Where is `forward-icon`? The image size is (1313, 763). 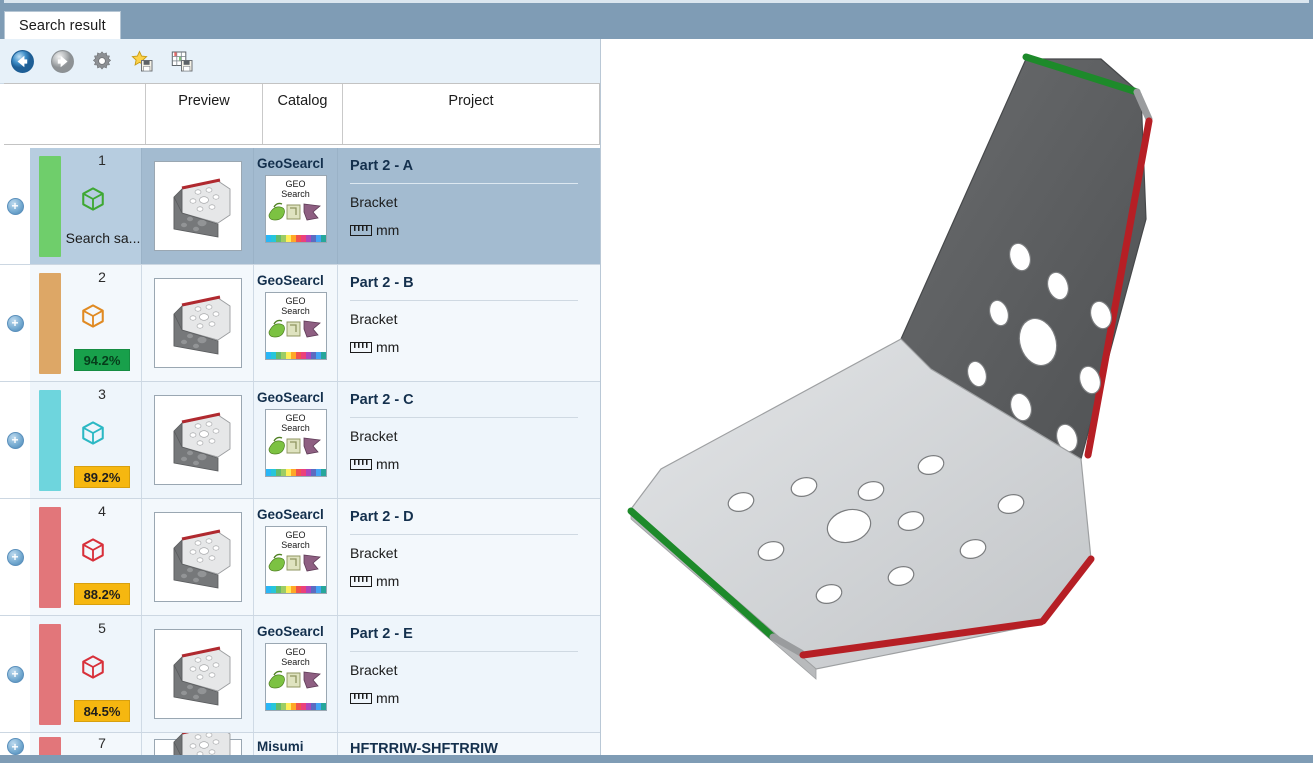 forward-icon is located at coordinates (62, 61).